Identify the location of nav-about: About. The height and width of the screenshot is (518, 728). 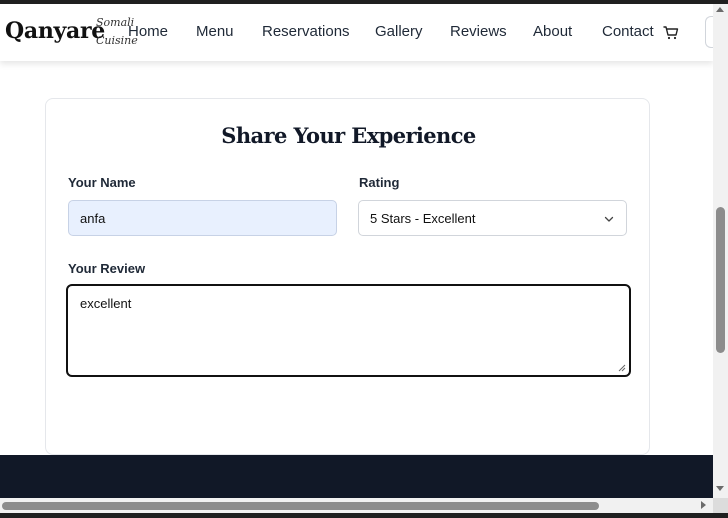
(552, 31).